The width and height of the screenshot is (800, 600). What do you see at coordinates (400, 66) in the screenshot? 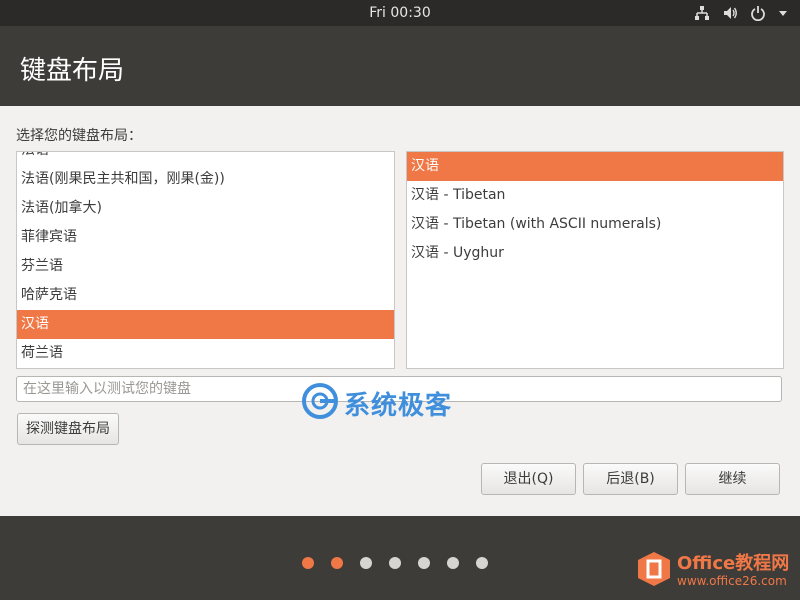
I see `title-band: 键盘布局` at bounding box center [400, 66].